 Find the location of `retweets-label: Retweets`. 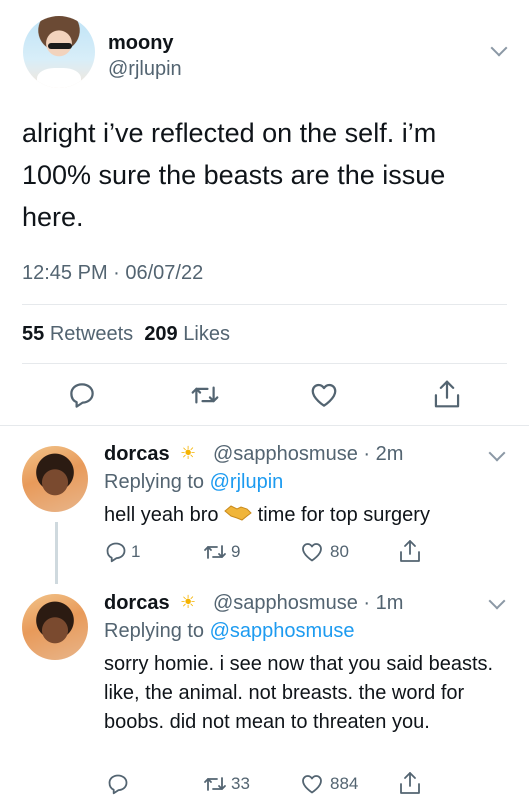

retweets-label: Retweets is located at coordinates (91, 334).